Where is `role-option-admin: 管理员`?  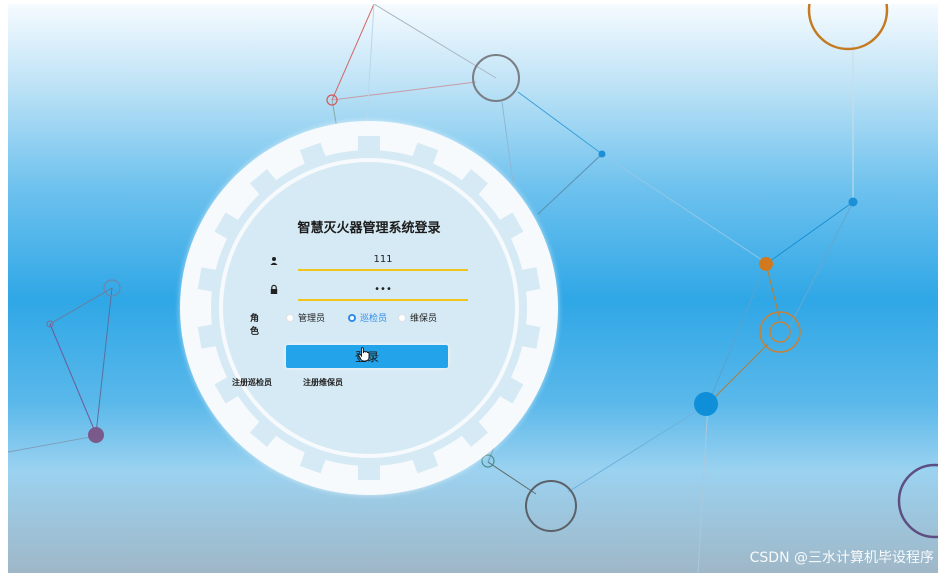 role-option-admin: 管理员 is located at coordinates (305, 317).